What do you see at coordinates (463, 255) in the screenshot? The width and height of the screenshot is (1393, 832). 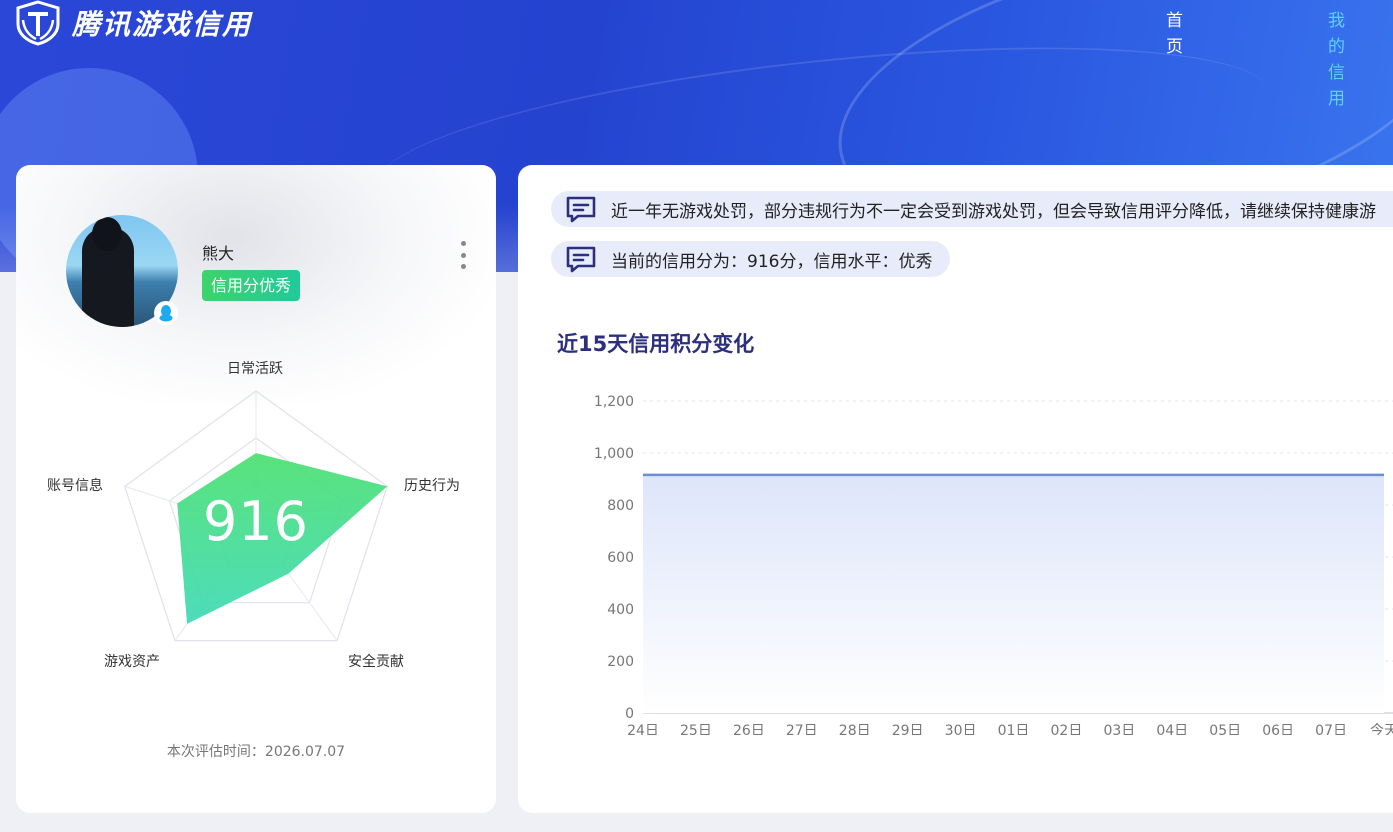 I see `more-options-icon` at bounding box center [463, 255].